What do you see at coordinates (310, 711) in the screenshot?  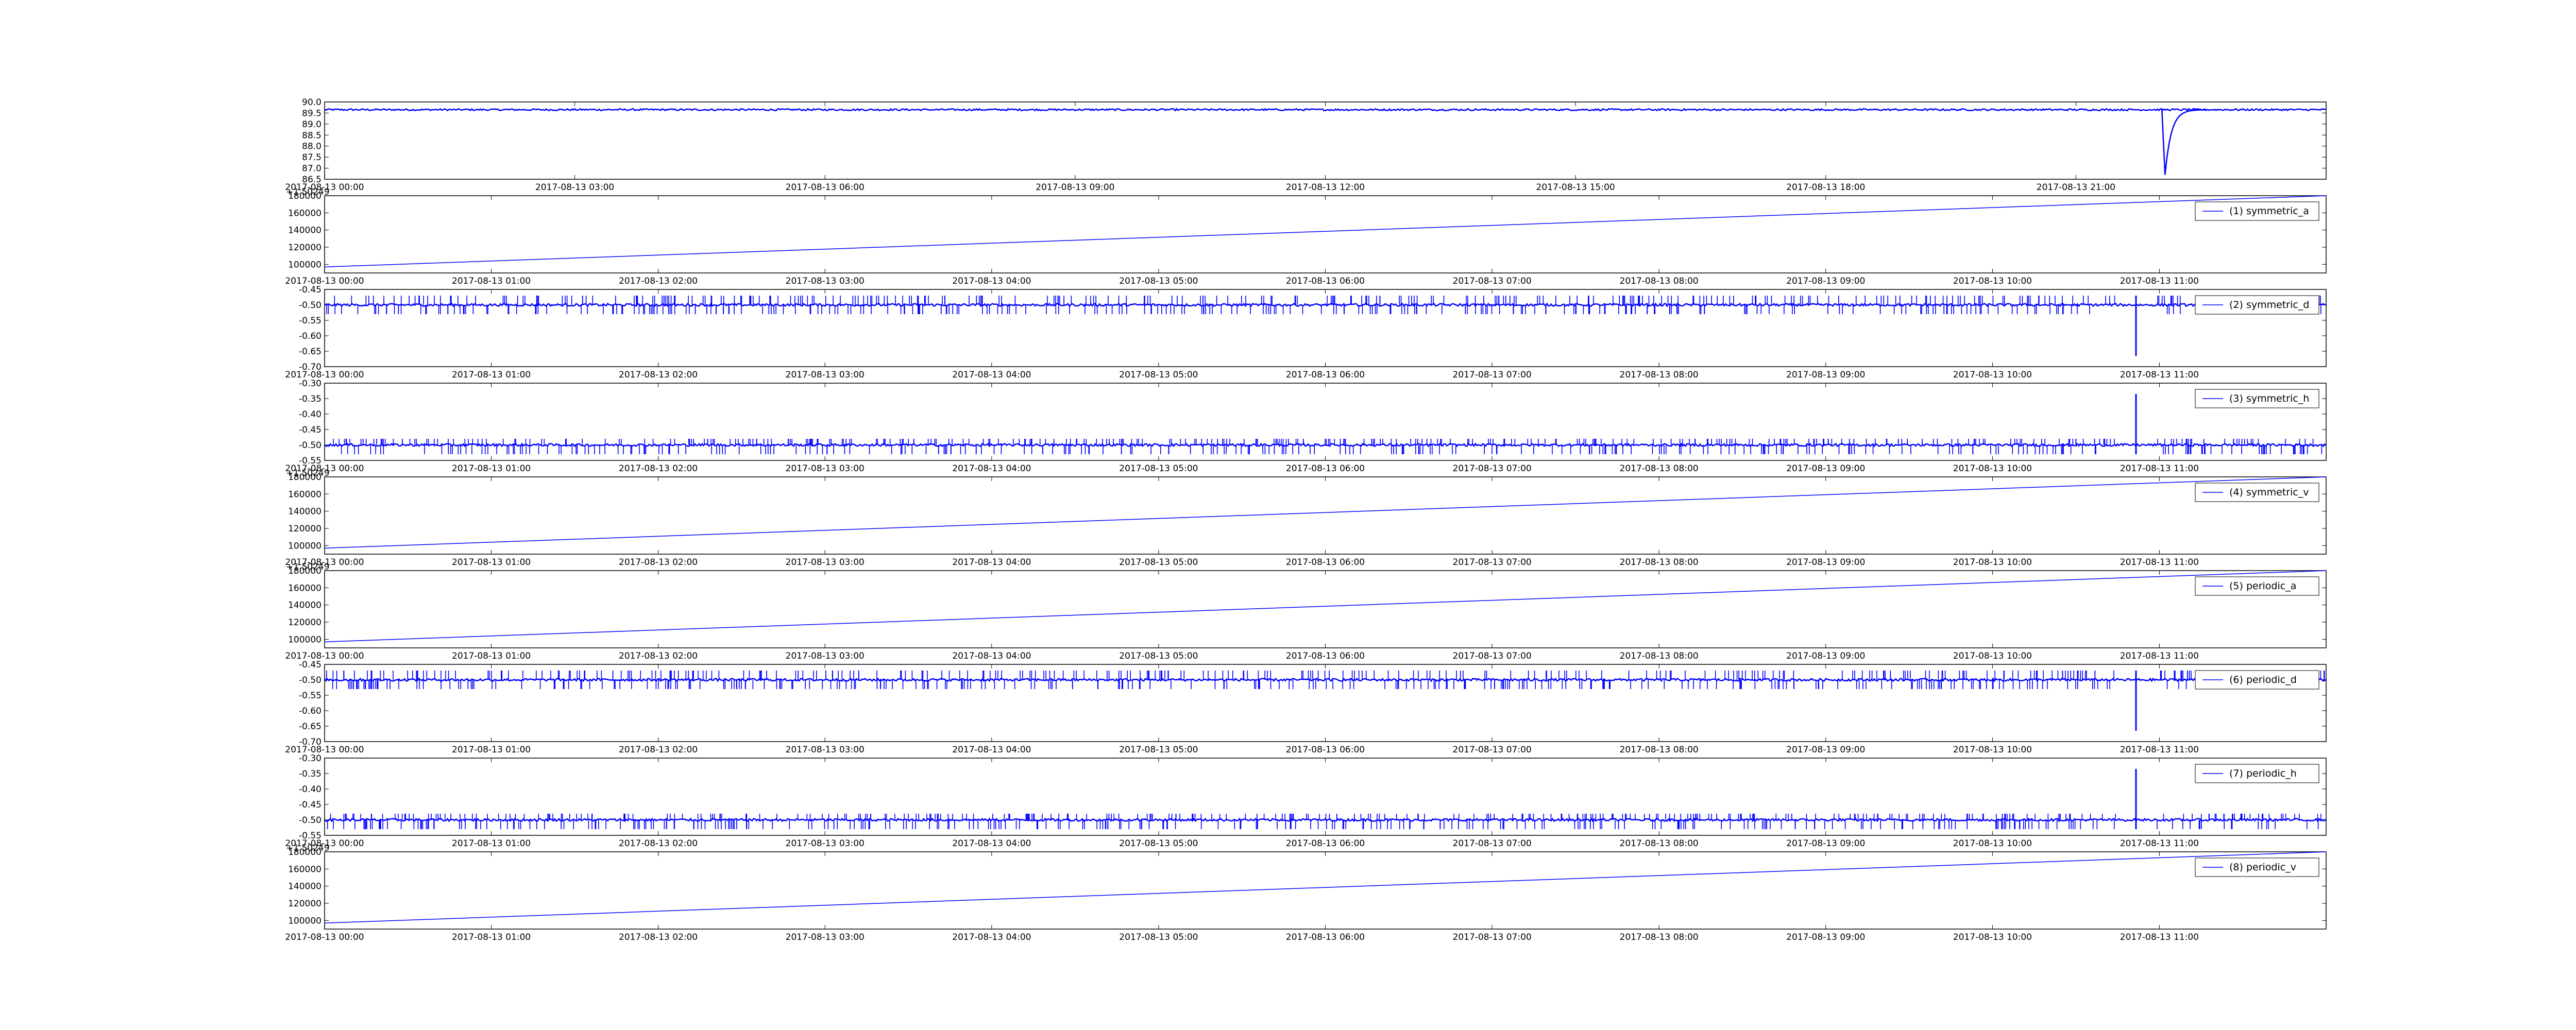 I see `y-tick-label: -0.60` at bounding box center [310, 711].